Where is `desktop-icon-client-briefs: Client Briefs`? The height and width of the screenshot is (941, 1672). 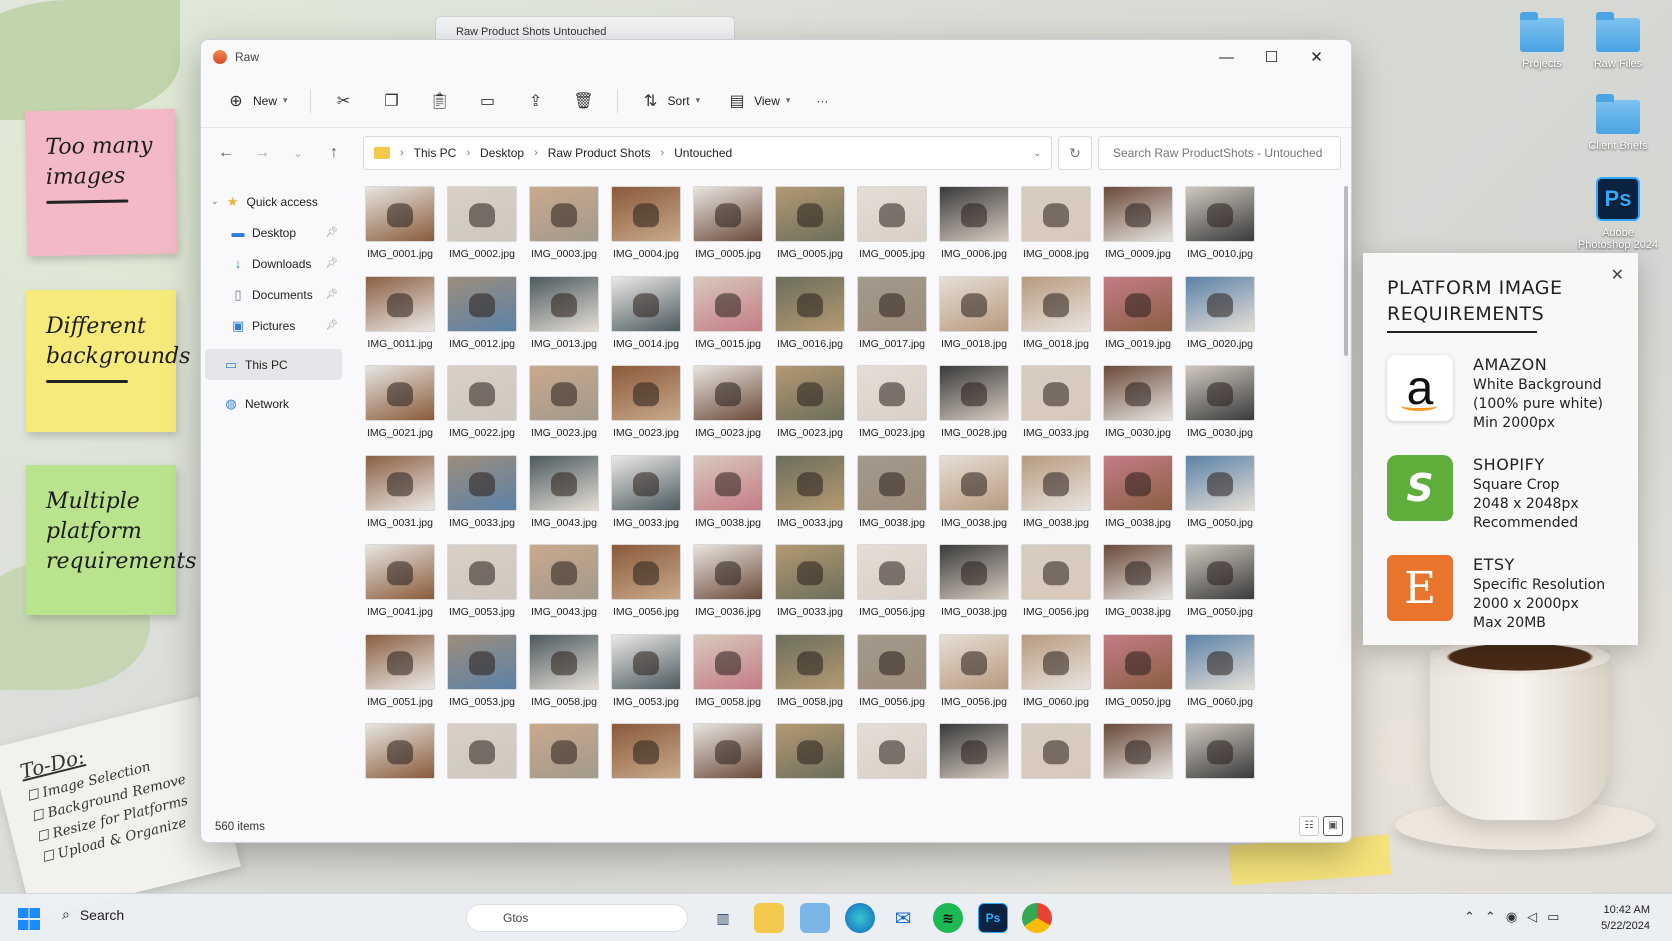
desktop-icon-client-briefs: Client Briefs is located at coordinates (1618, 123).